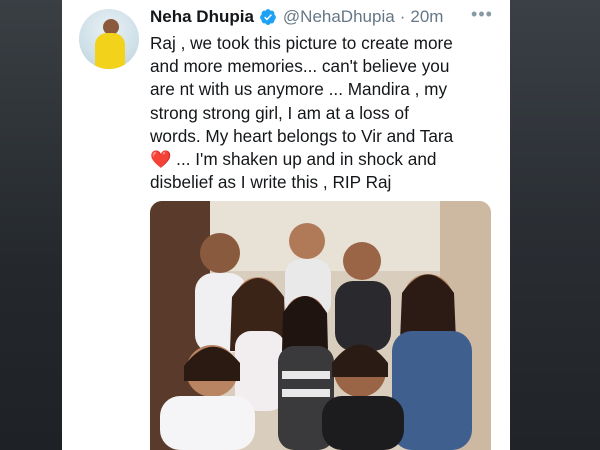 This screenshot has height=450, width=600. I want to click on tweet-line: are nt with us anymore ... Mandira , my, so click(299, 89).